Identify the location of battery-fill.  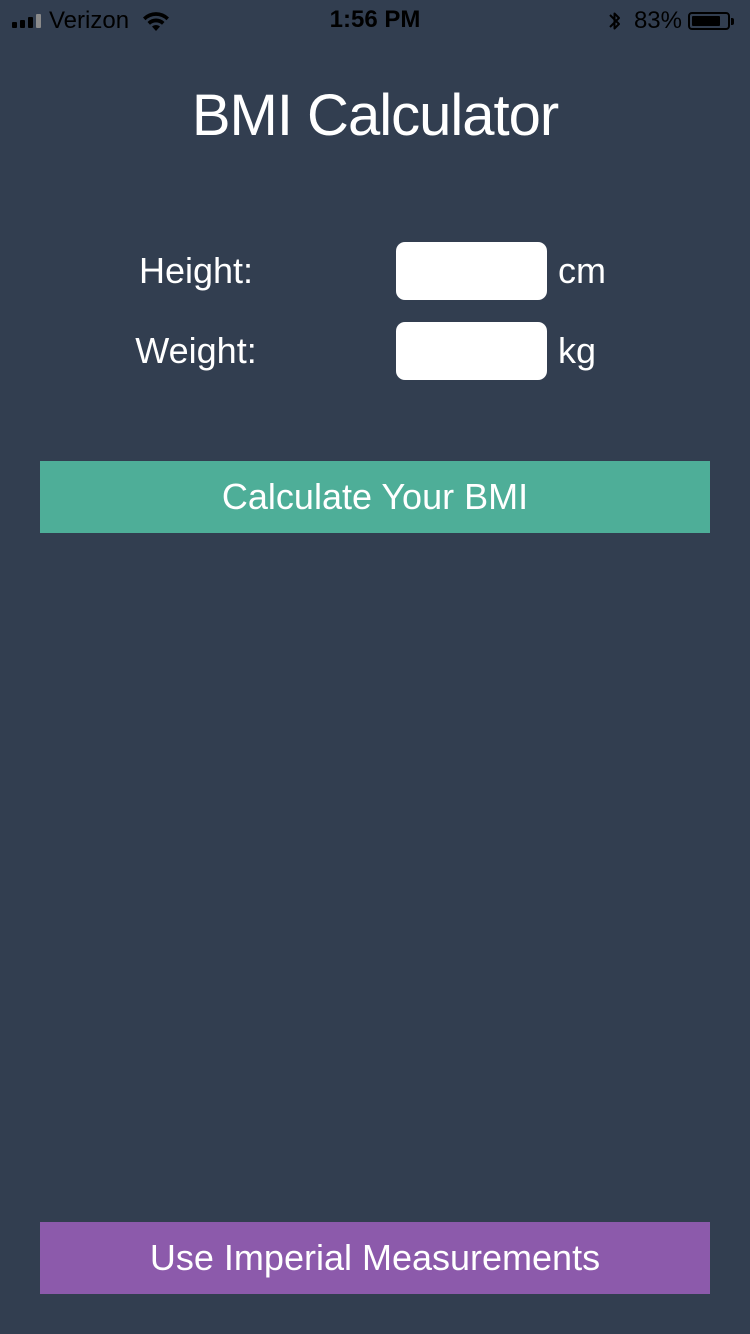
(706, 21).